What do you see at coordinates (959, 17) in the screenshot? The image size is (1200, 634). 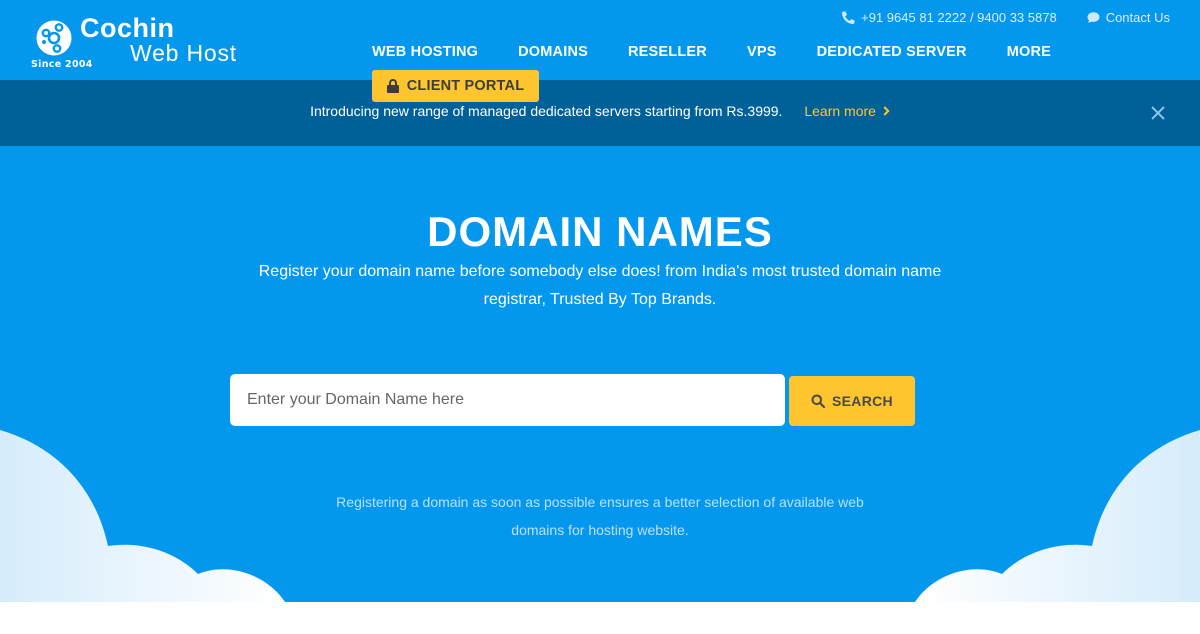 I see `phone-number: +91 9645 81 2222 / 9400 33 5878` at bounding box center [959, 17].